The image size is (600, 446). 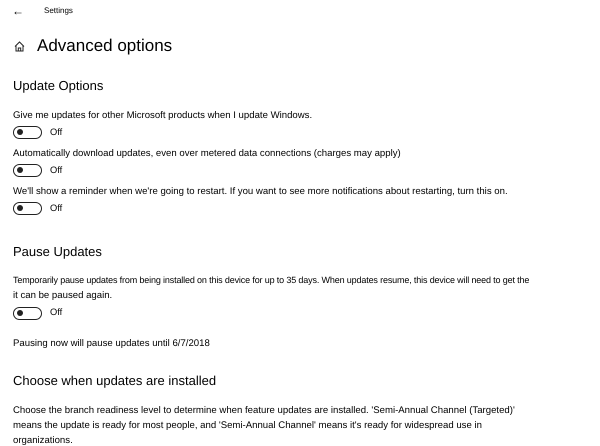 I want to click on setting-description: We'll show a reminder when we're going to restart. If you want to see more notifications about restarting, turn this on., so click(x=261, y=191).